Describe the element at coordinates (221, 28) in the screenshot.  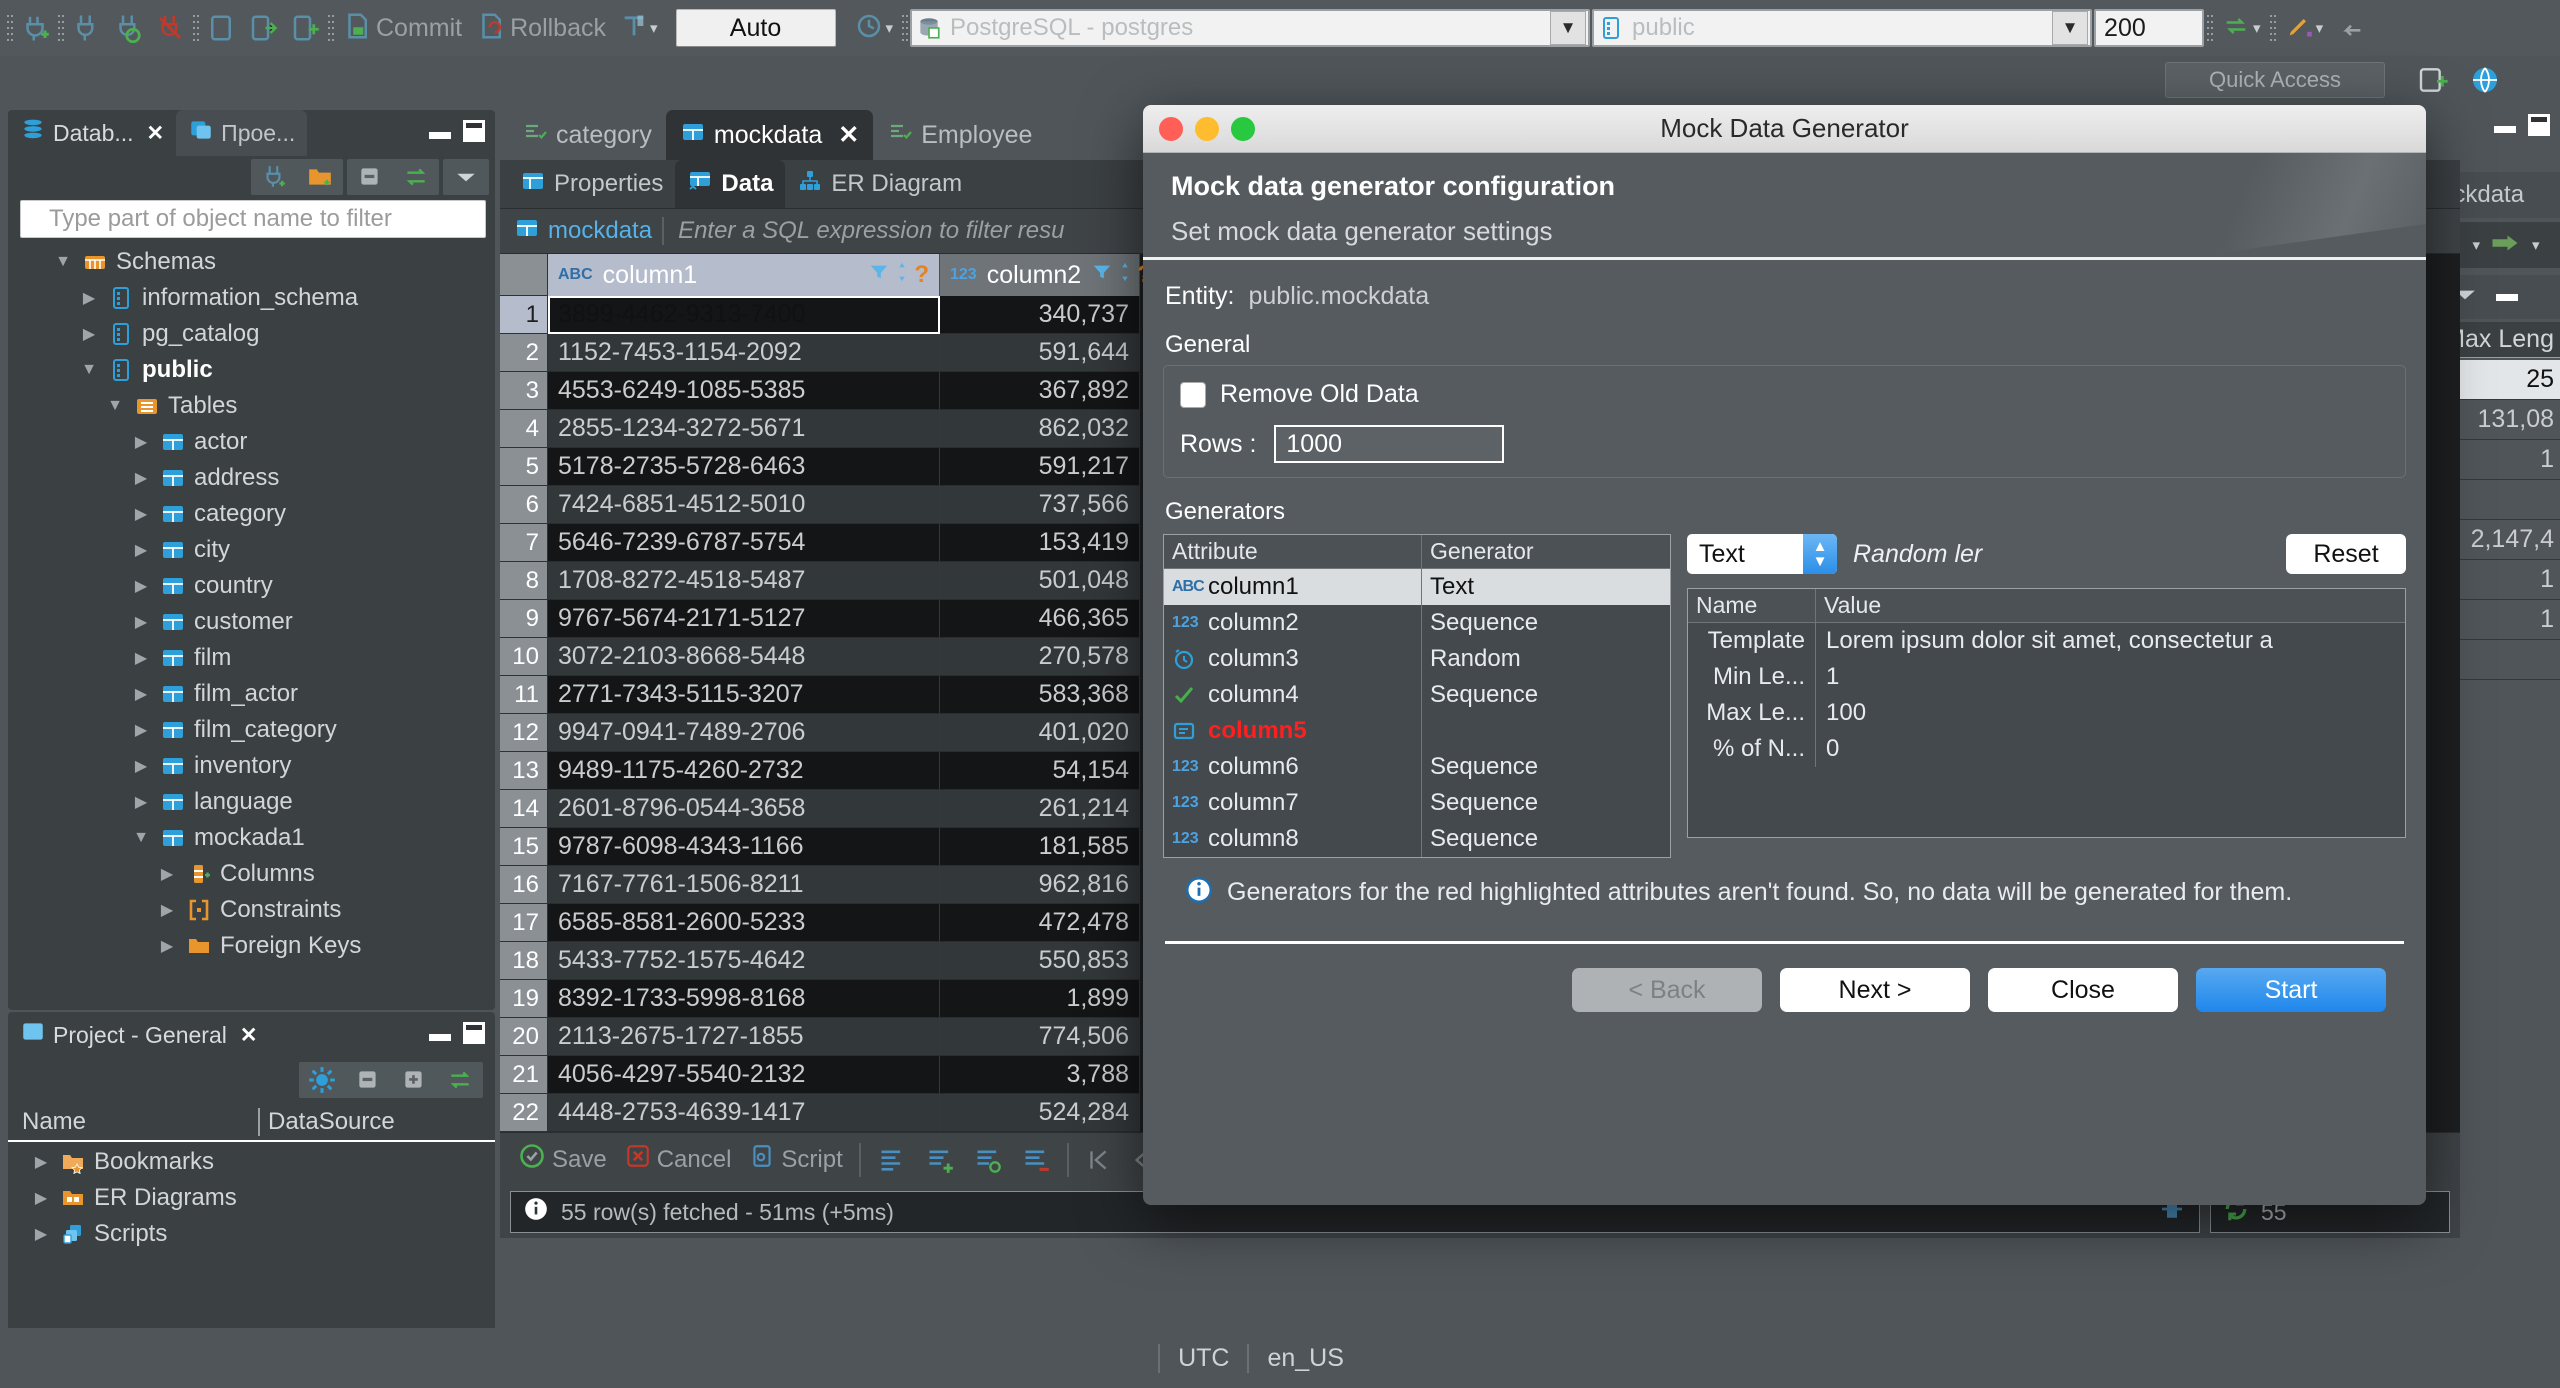
I see `sql-editor-icon` at that location.